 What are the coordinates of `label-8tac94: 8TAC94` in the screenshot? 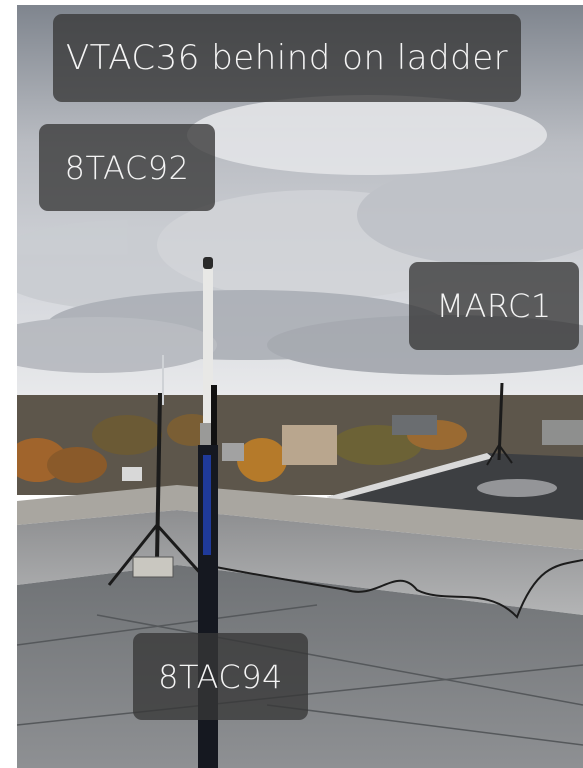 It's located at (220, 676).